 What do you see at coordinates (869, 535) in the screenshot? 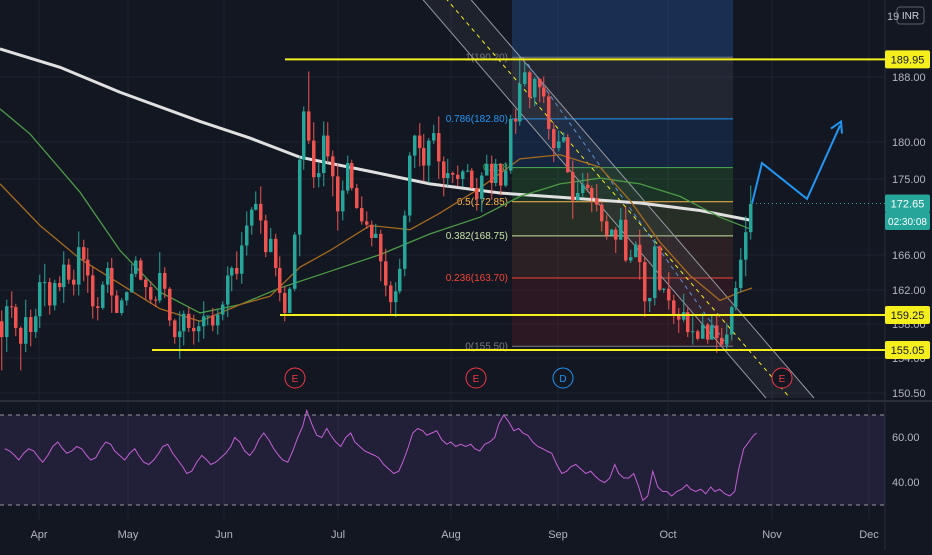
I see `x-tick-label: Dec` at bounding box center [869, 535].